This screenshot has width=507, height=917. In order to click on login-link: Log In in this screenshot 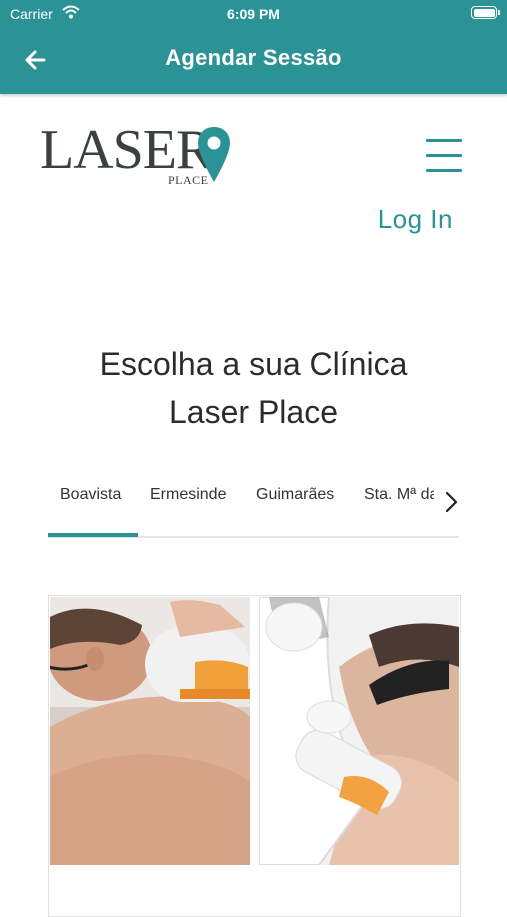, I will do `click(415, 219)`.